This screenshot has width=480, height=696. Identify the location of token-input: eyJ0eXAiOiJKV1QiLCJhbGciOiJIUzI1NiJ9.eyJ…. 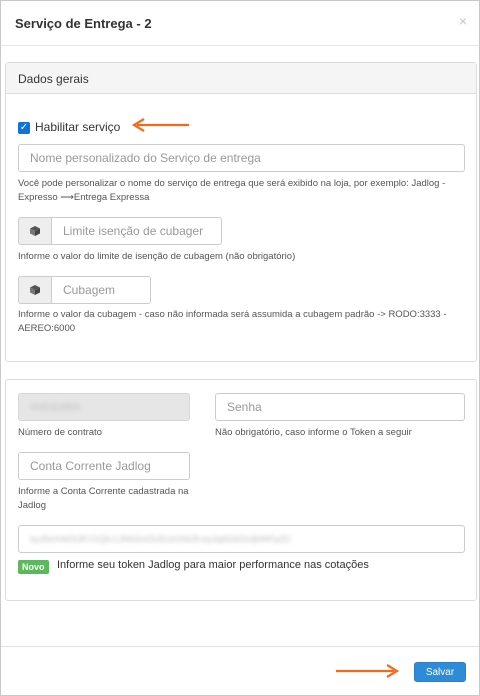
(241, 539).